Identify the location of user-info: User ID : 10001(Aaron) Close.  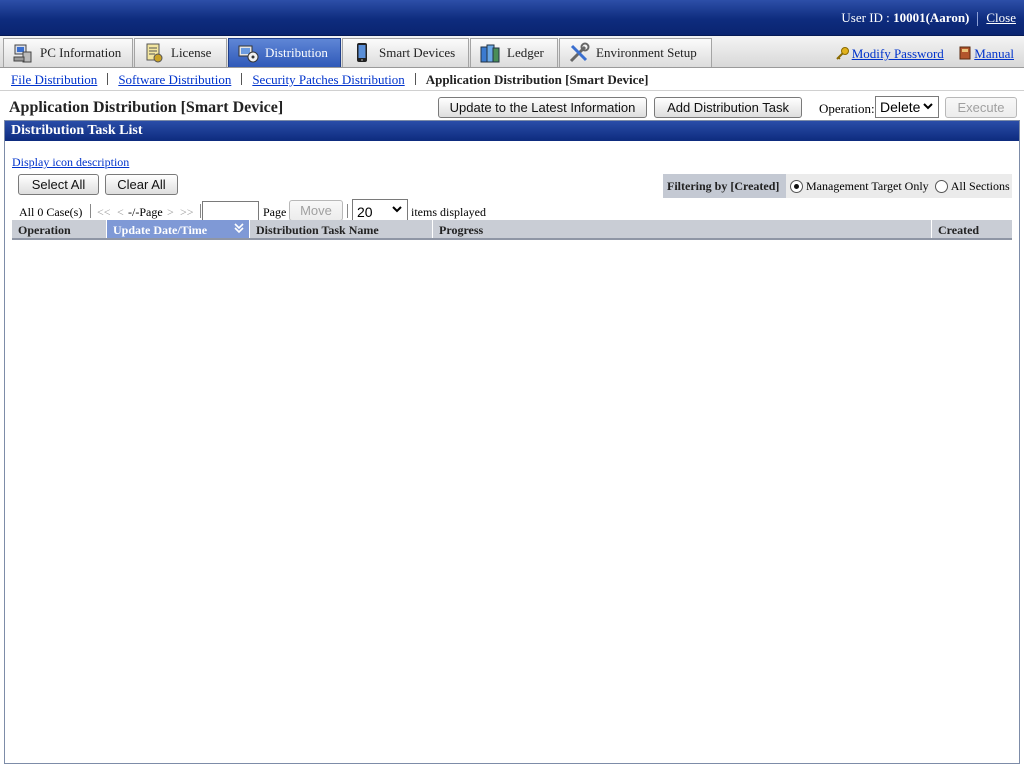
(928, 18).